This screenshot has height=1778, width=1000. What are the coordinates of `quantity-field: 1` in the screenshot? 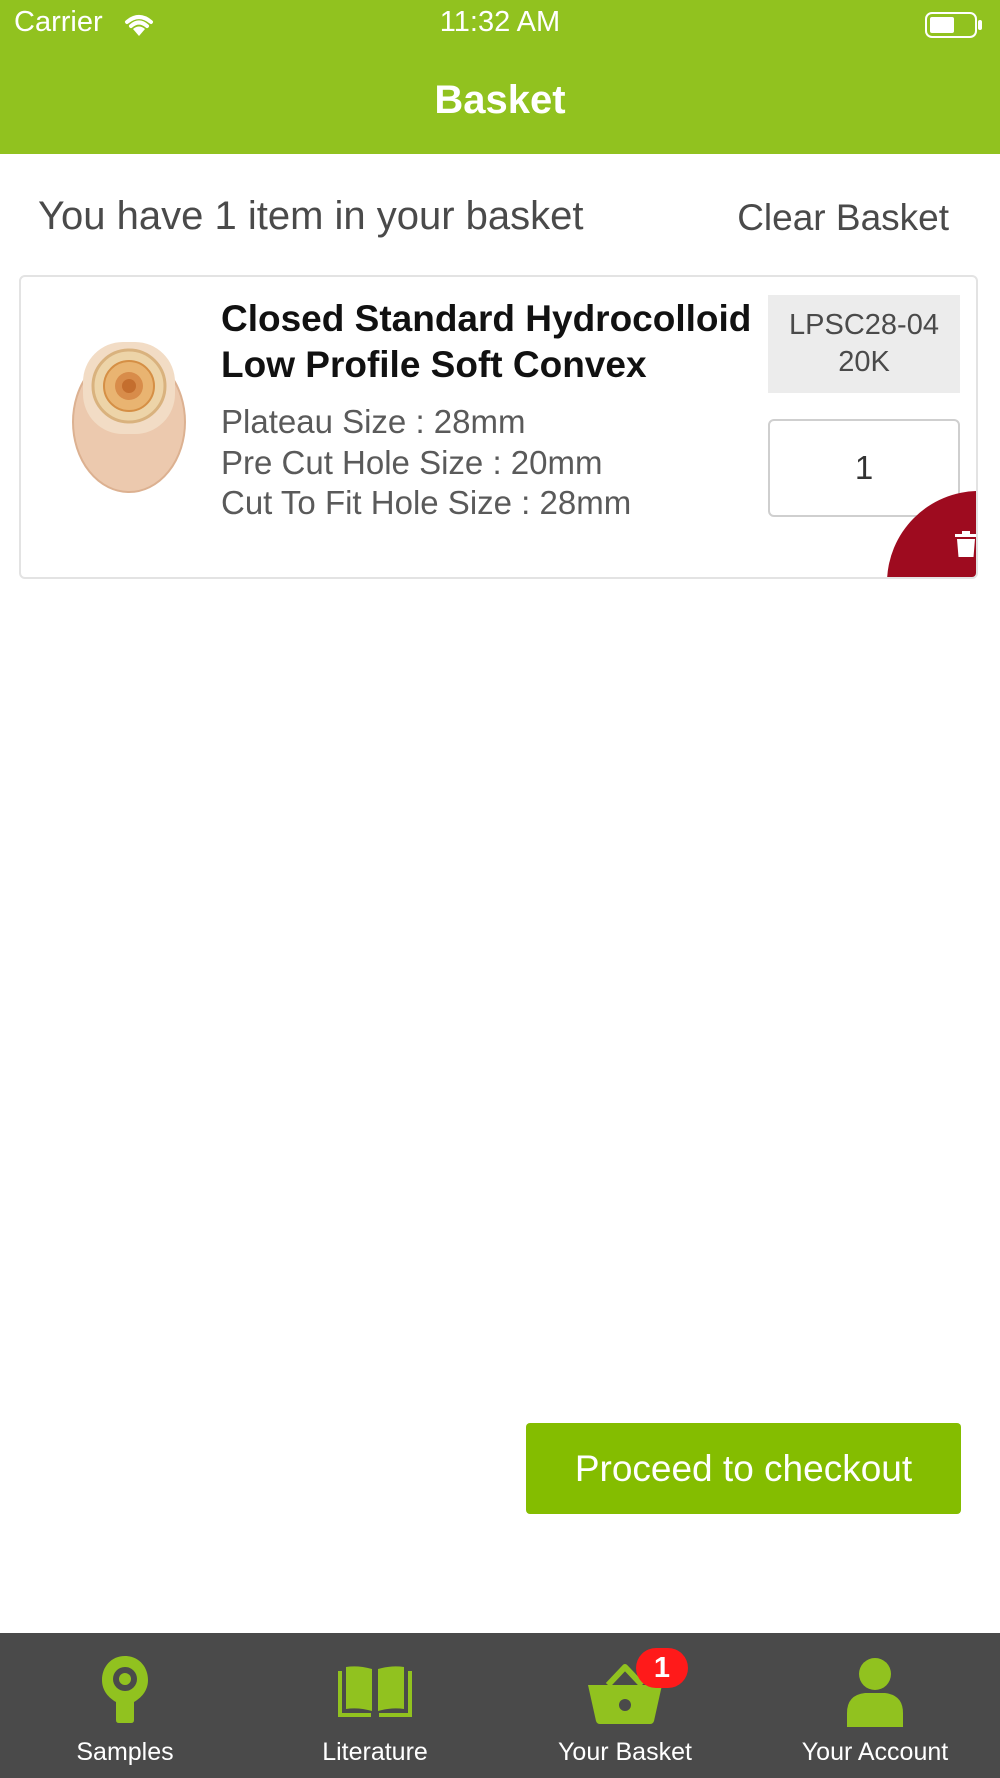 It's located at (864, 468).